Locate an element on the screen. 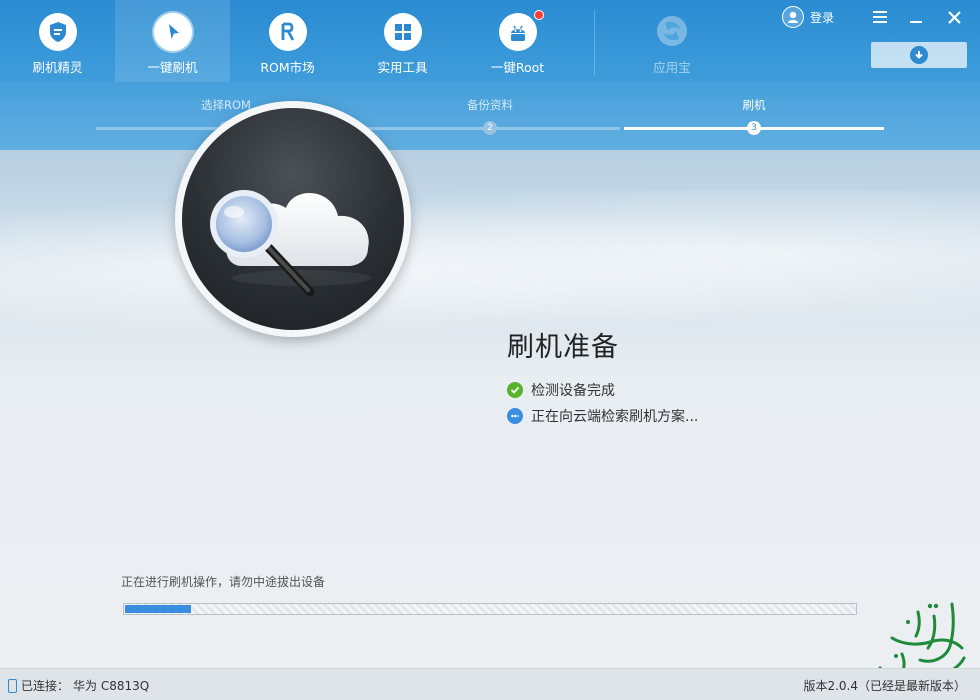 The height and width of the screenshot is (700, 980). nav-tab-utilities: 实用工具 is located at coordinates (402, 41).